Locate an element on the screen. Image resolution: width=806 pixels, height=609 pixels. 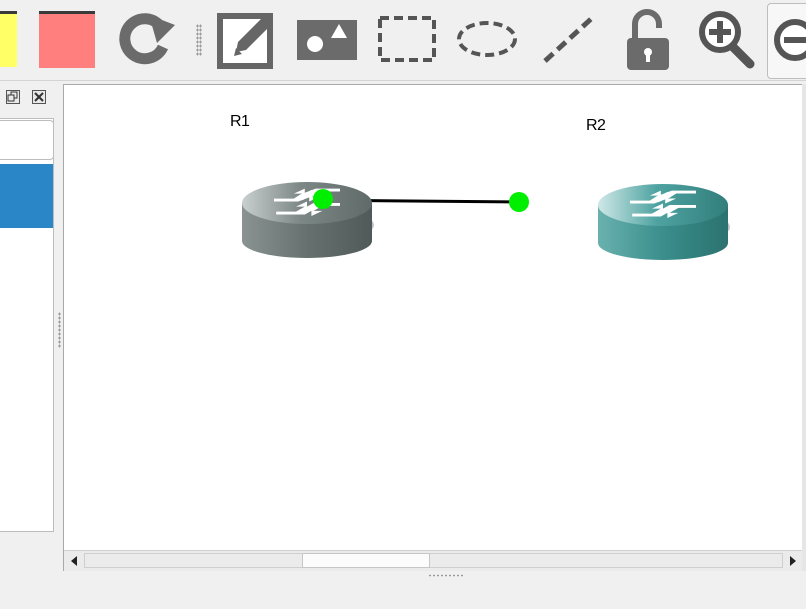
ellipse-icon is located at coordinates (487, 39).